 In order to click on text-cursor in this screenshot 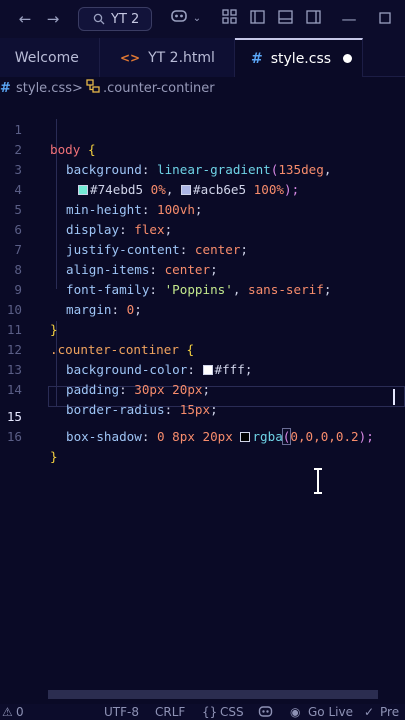, I will do `click(394, 397)`.